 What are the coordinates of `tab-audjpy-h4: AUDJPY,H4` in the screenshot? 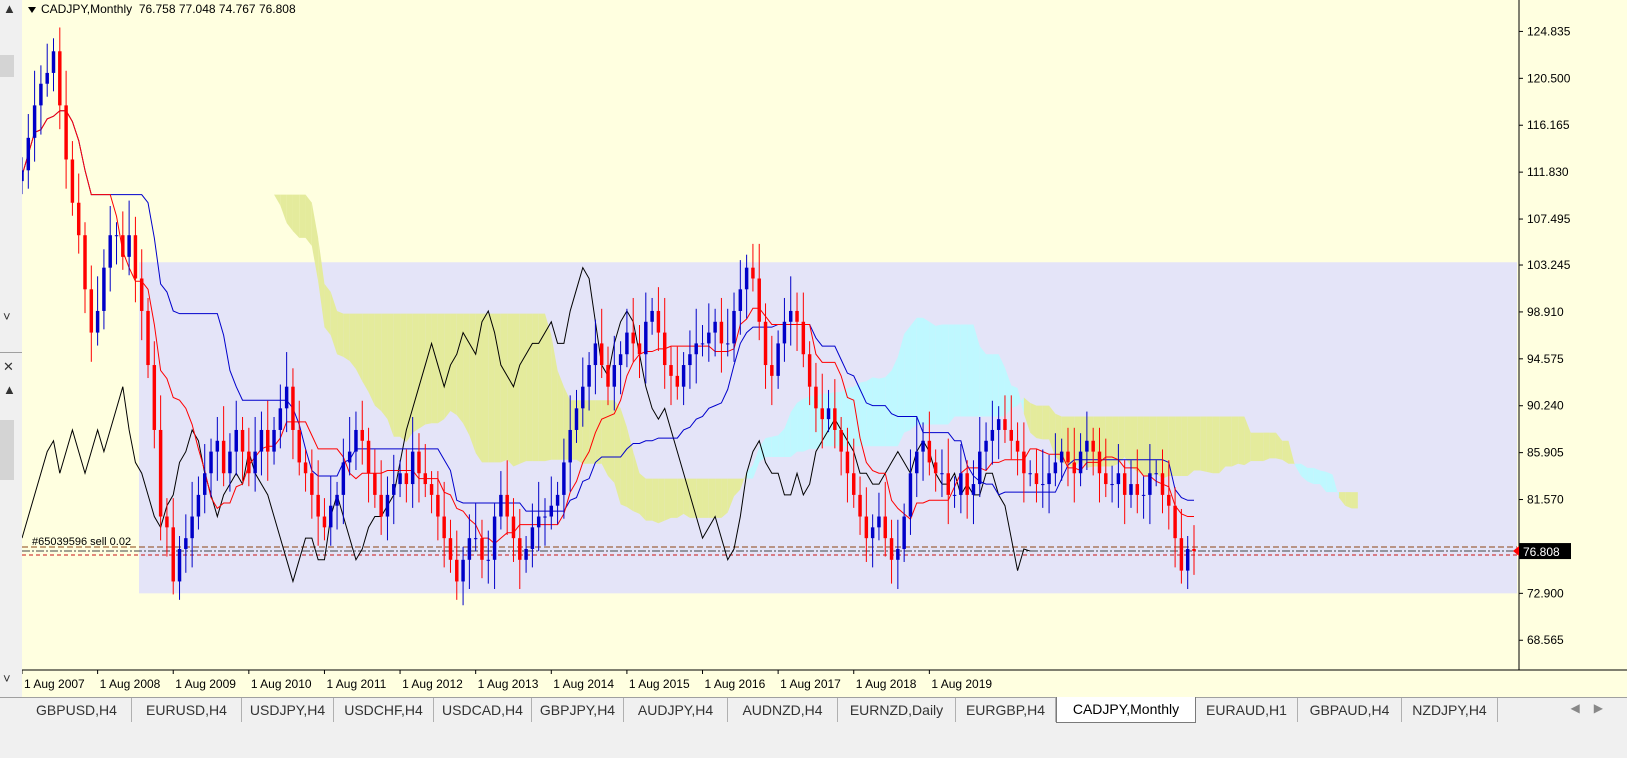 It's located at (676, 710).